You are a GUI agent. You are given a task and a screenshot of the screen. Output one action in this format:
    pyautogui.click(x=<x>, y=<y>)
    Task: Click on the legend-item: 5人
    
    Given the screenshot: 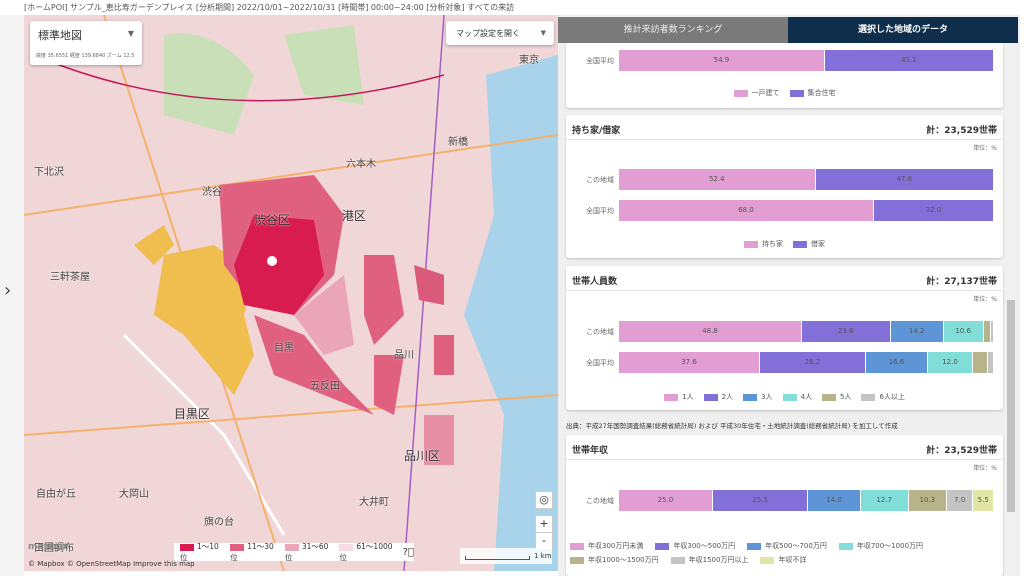 What is the action you would take?
    pyautogui.click(x=836, y=397)
    